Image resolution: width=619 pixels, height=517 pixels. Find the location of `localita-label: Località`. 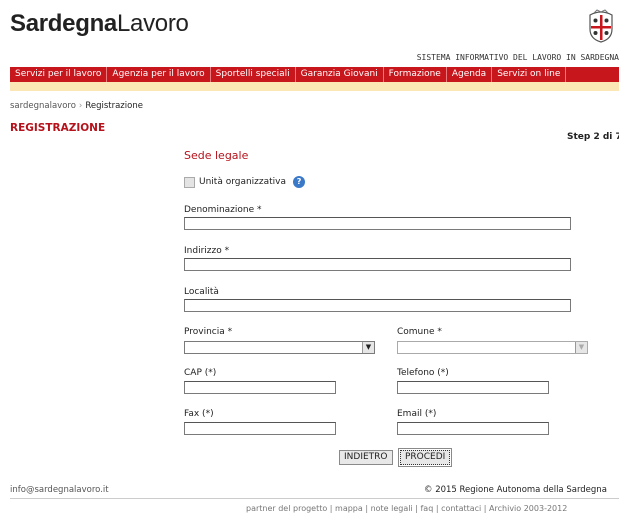

localita-label: Località is located at coordinates (201, 292).